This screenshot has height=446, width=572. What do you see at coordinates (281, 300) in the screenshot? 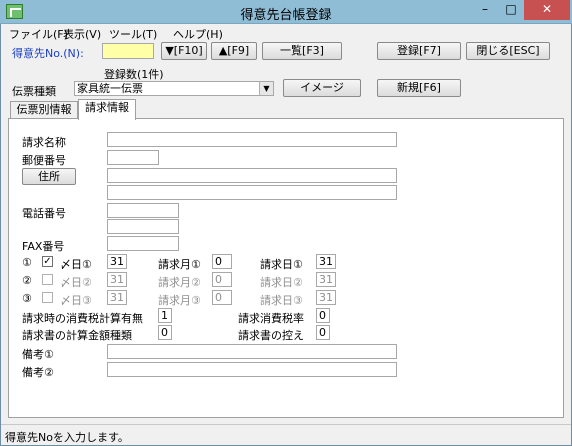
I see `row3-bill-label: 請求日③` at bounding box center [281, 300].